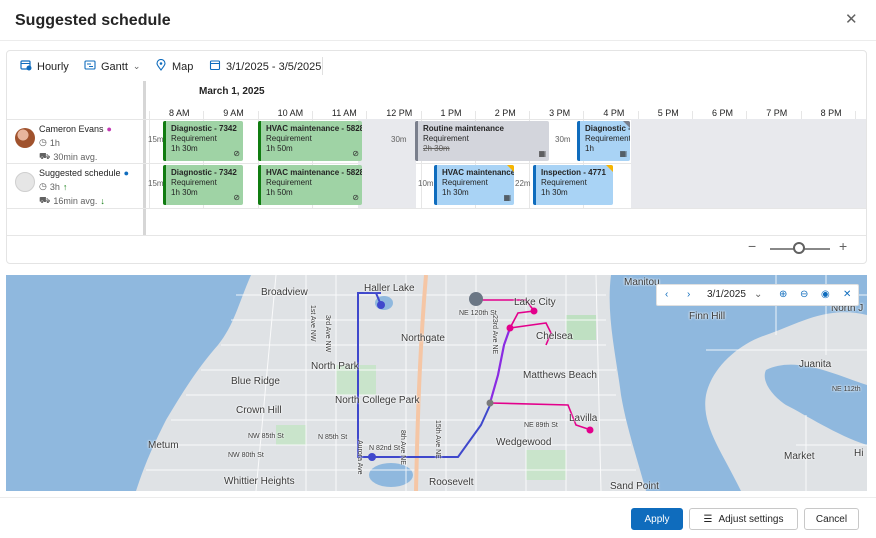 The image size is (876, 538). Describe the element at coordinates (183, 66) in the screenshot. I see `map-label: Map` at that location.